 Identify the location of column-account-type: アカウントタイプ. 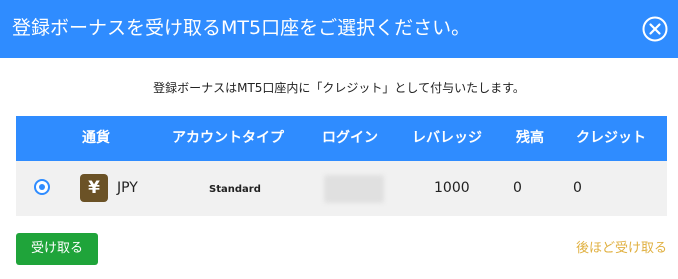
(228, 138).